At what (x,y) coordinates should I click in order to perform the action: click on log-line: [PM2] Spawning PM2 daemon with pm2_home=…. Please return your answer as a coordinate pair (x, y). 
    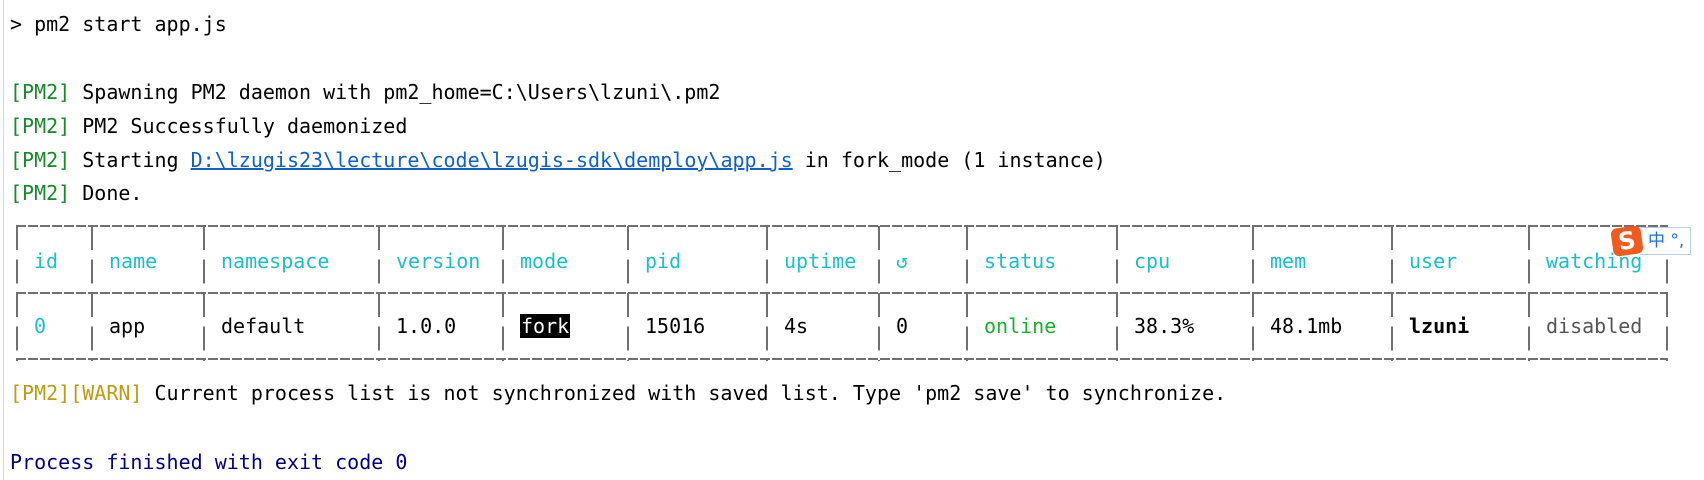
    Looking at the image, I should click on (365, 92).